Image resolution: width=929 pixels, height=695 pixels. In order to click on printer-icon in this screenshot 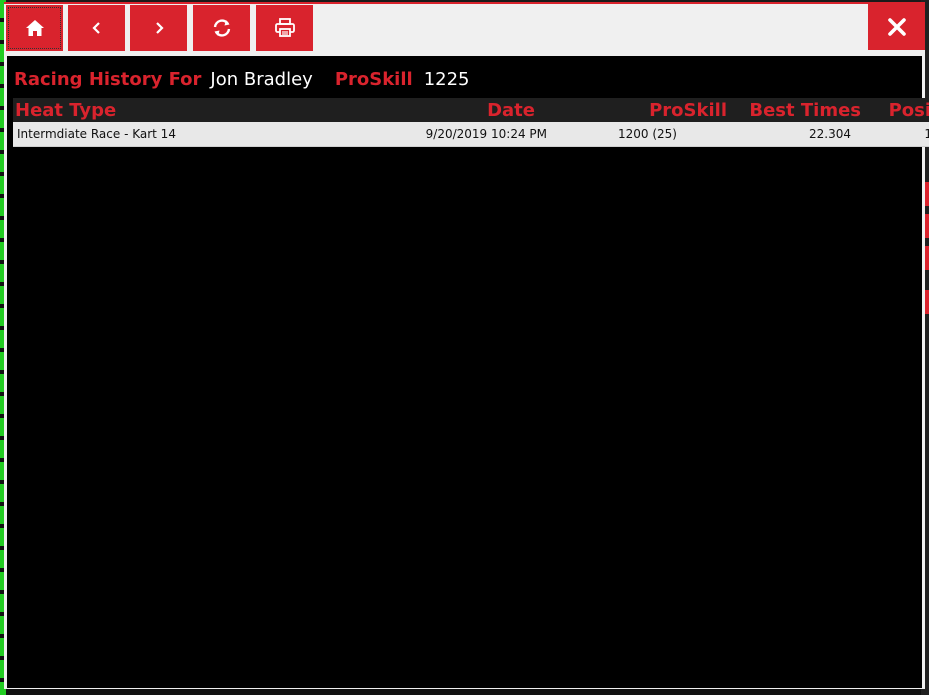, I will do `click(284, 27)`.